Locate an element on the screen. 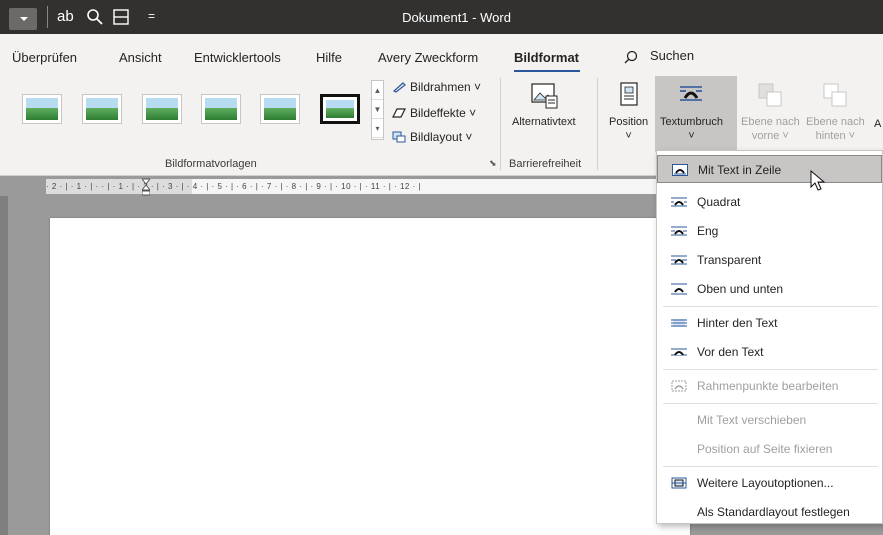 The image size is (883, 535). menu-item-edit-wrap-points: Rahmenpunkte bearbeiten is located at coordinates (769, 386).